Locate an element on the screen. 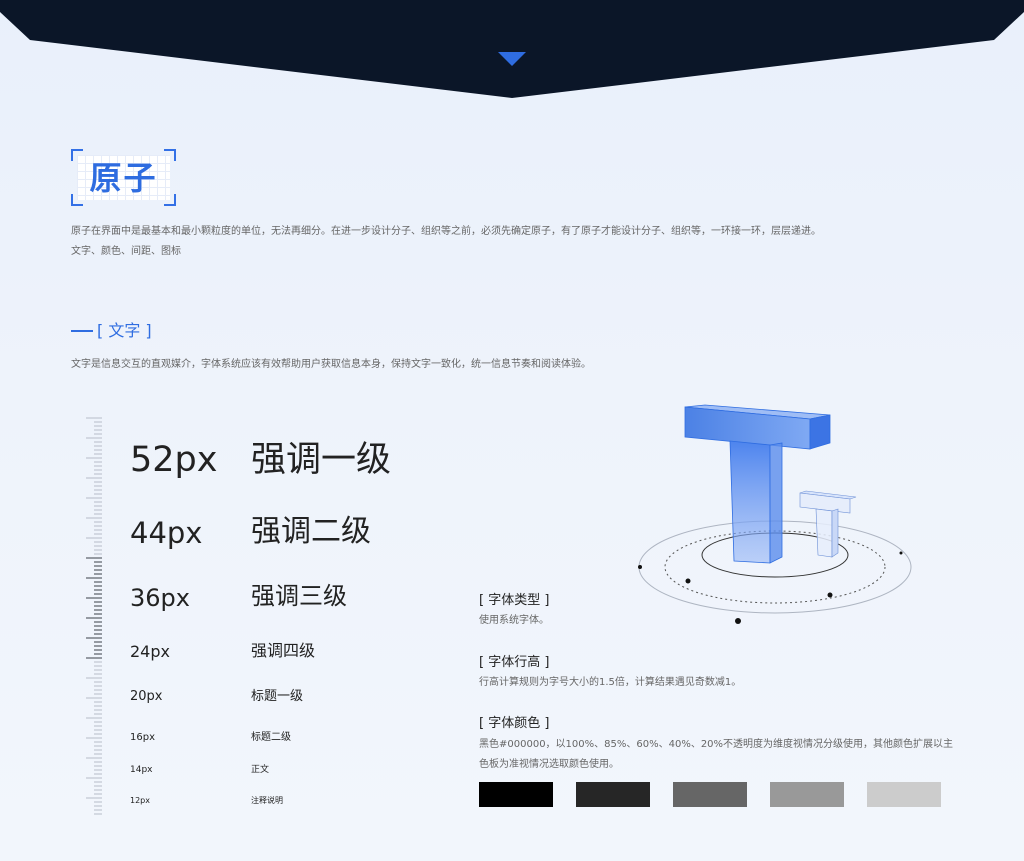  font-color-title: [ 字体颜色 ] is located at coordinates (514, 723).